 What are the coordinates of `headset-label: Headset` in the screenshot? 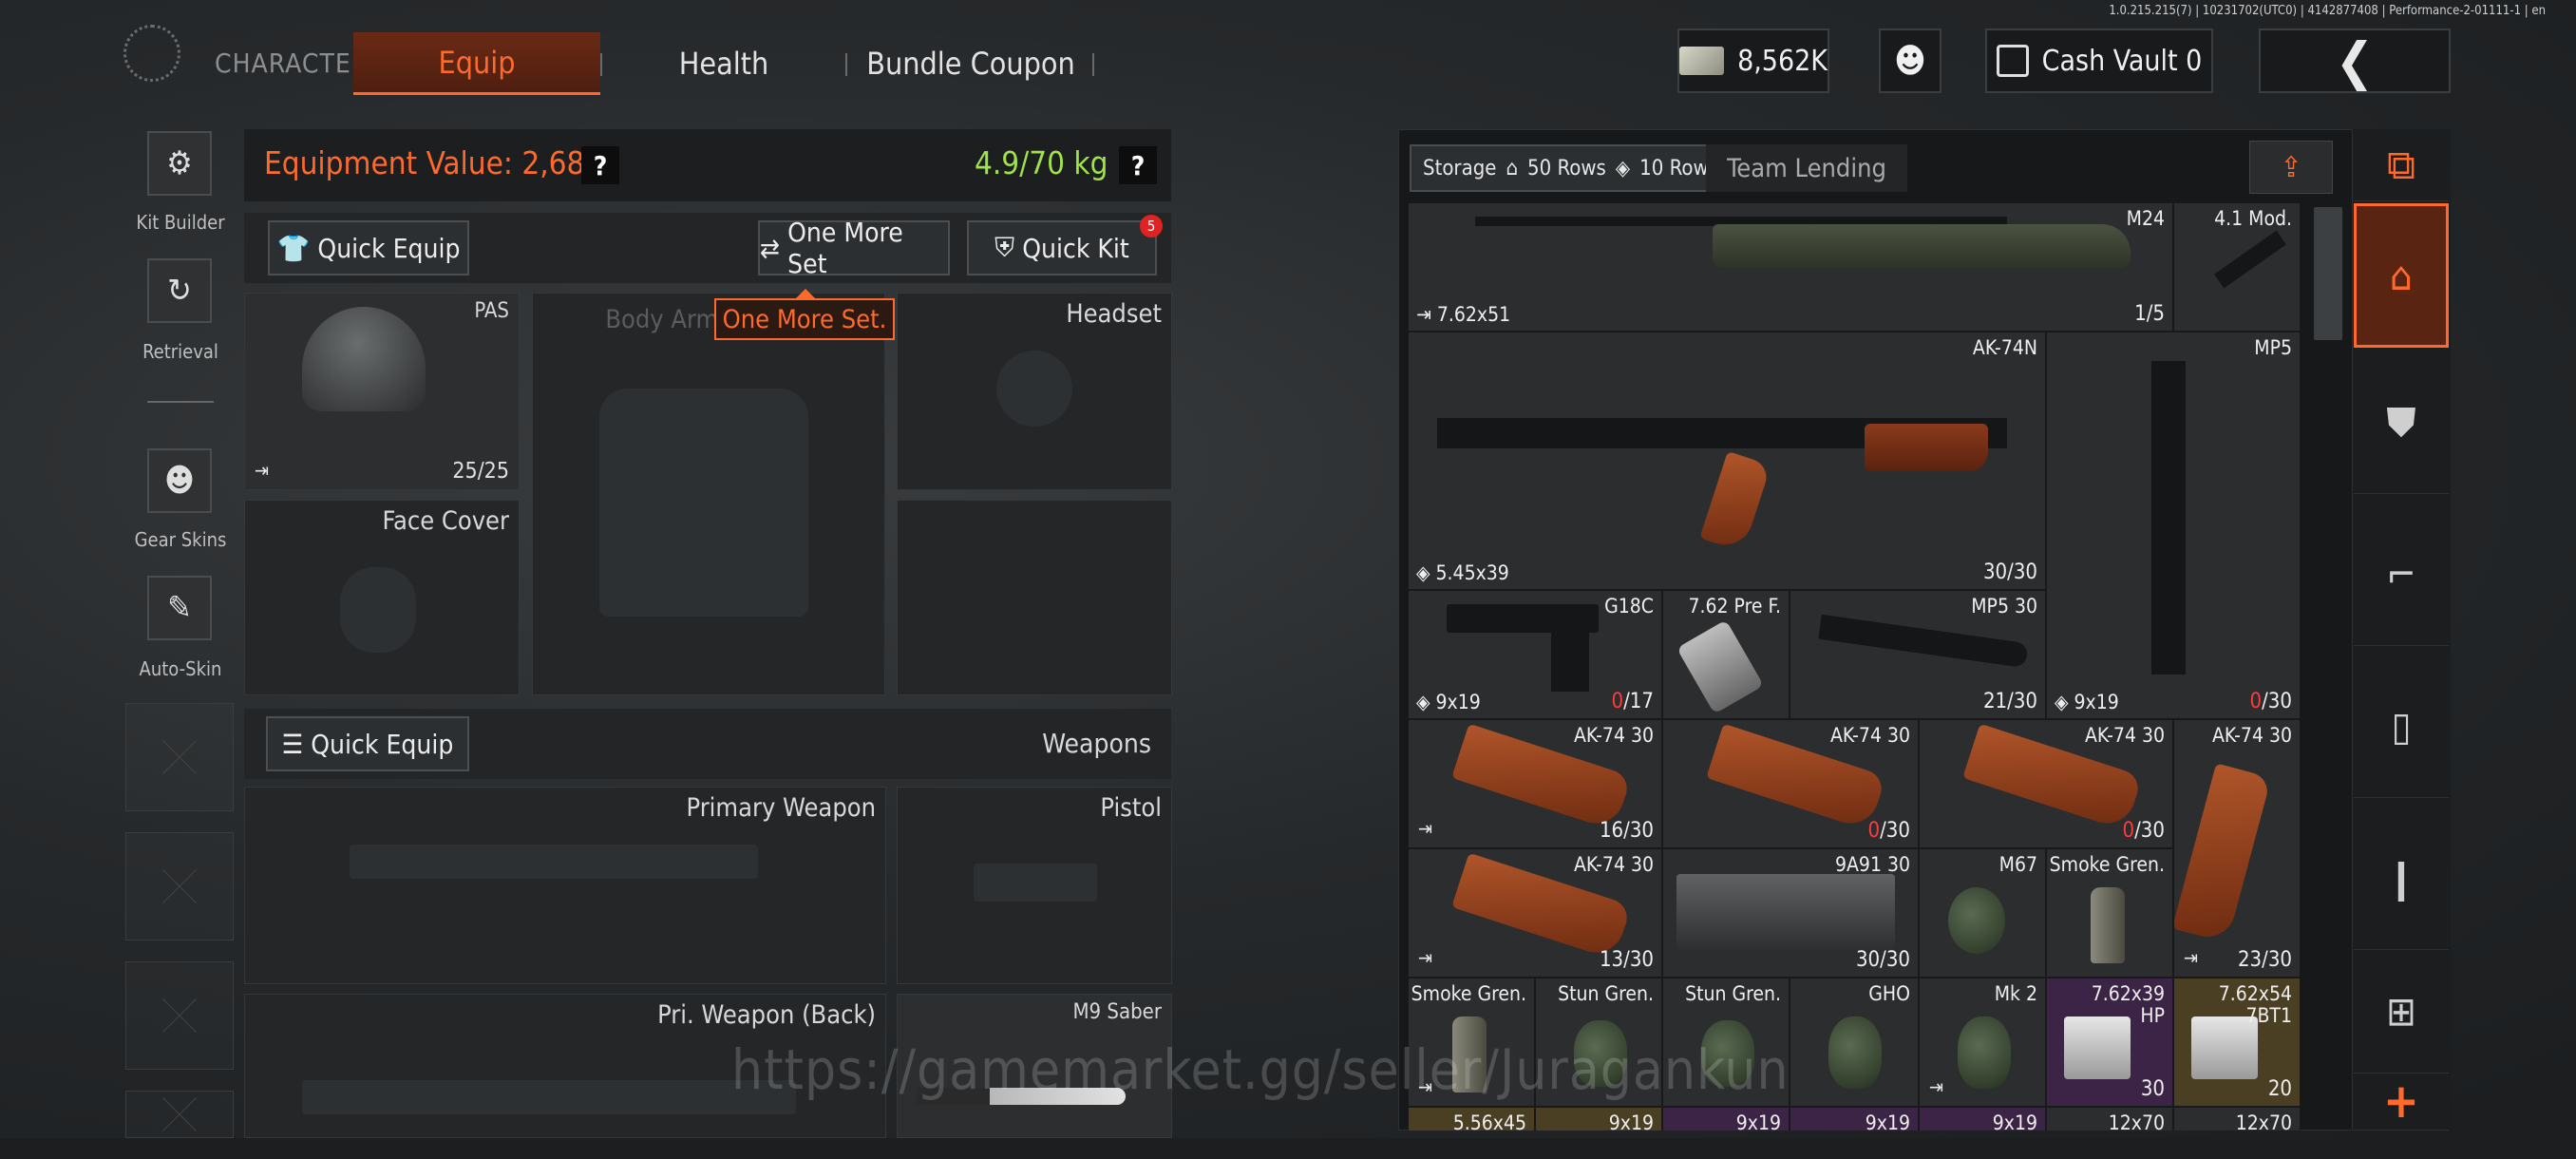 It's located at (1114, 314).